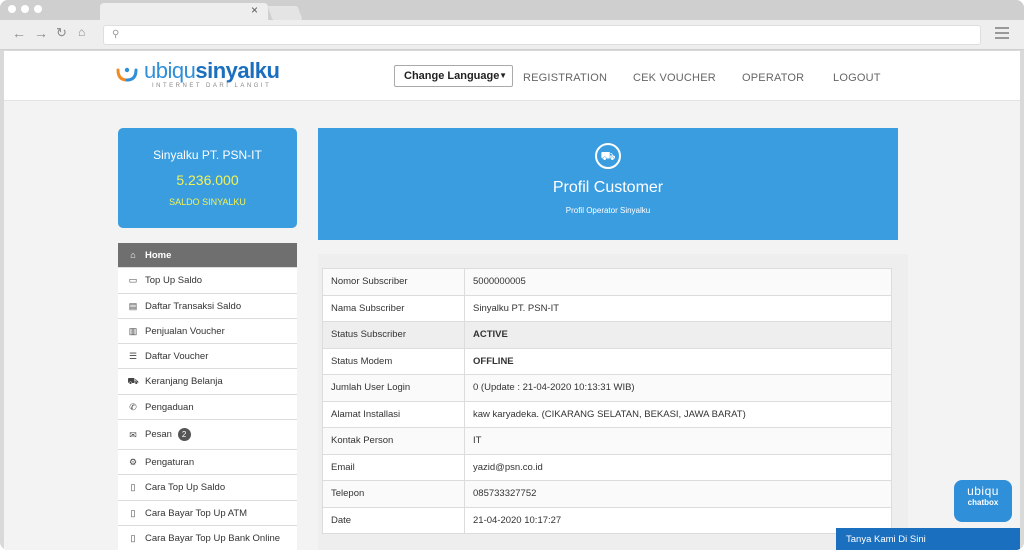  Describe the element at coordinates (678, 494) in the screenshot. I see `row-value: 085733327752` at that location.